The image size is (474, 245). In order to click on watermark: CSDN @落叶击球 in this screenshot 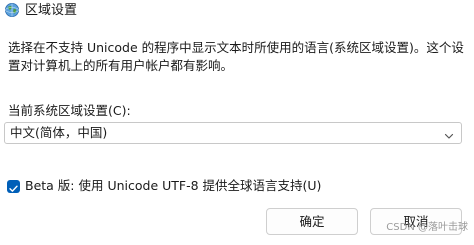, I will do `click(427, 227)`.